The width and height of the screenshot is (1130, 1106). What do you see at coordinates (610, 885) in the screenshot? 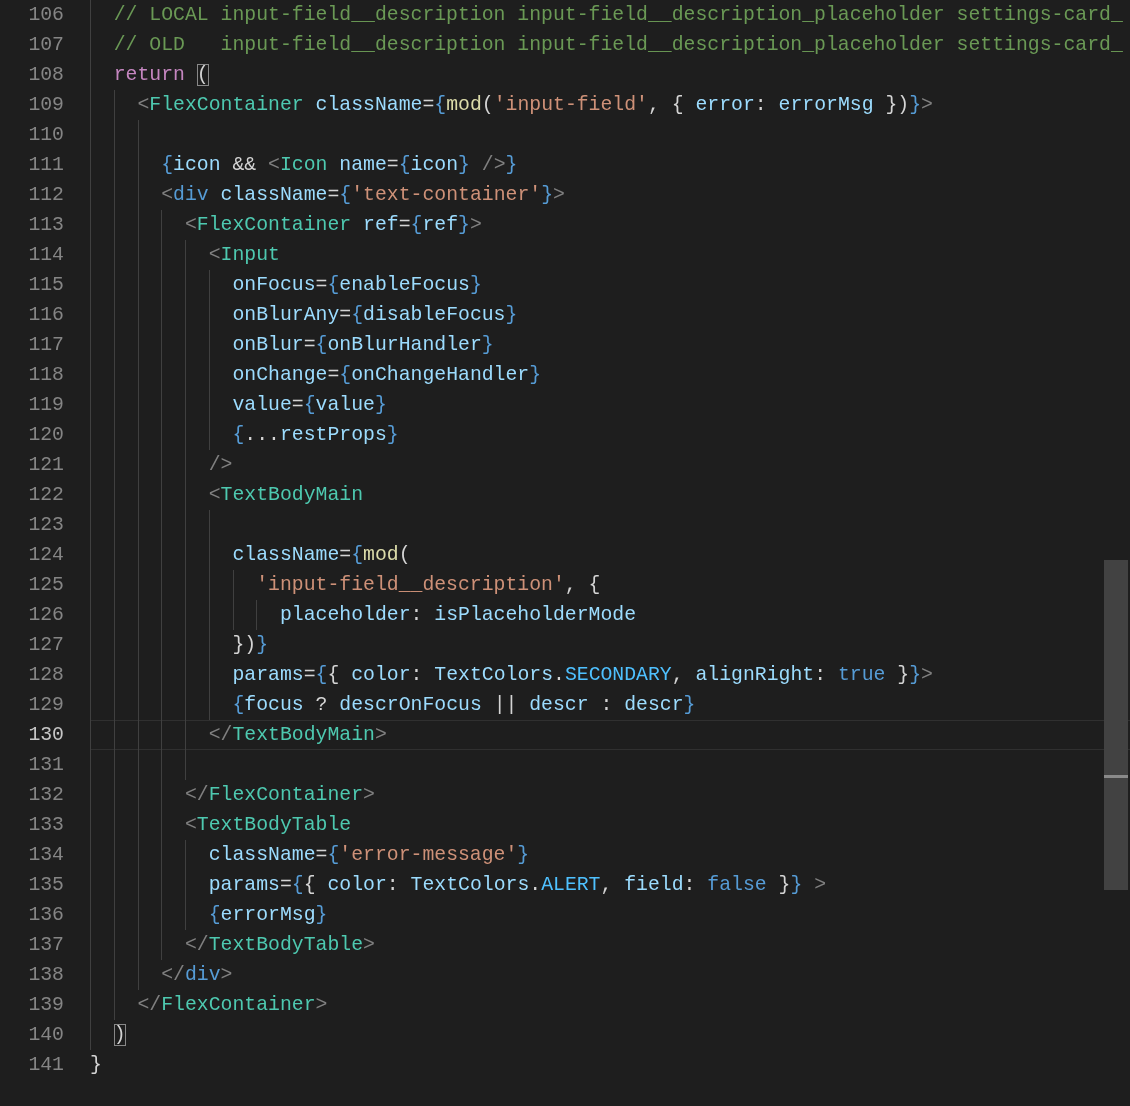
I see `code-line: params={{ color: TextColors.ALERT, field: false }} >` at bounding box center [610, 885].